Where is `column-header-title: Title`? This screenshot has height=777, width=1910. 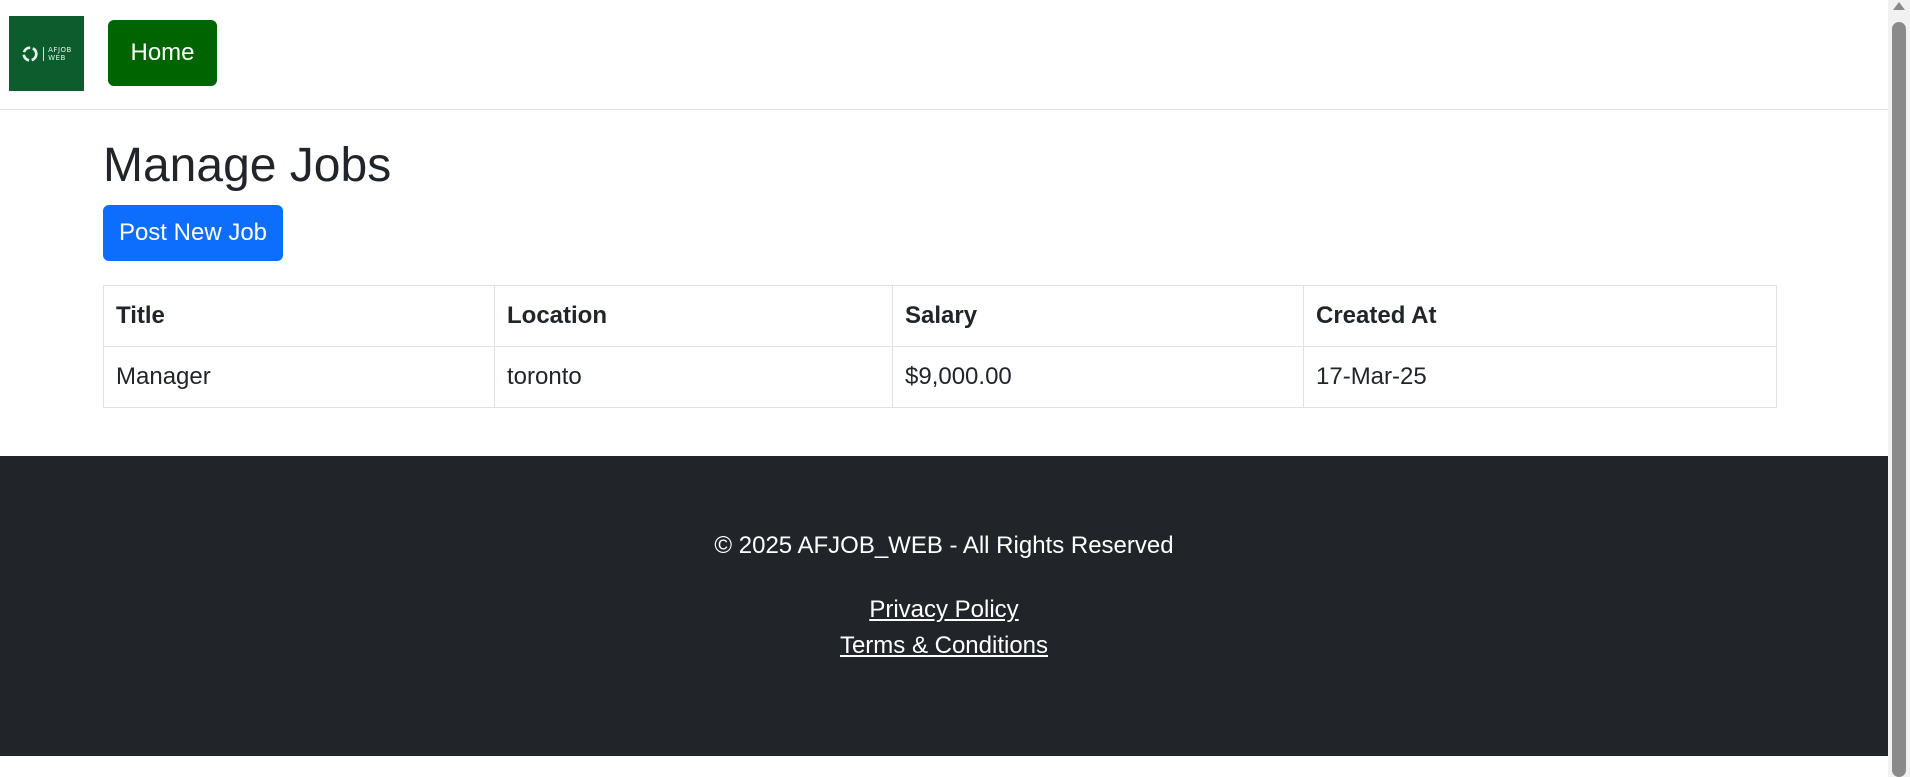 column-header-title: Title is located at coordinates (299, 316).